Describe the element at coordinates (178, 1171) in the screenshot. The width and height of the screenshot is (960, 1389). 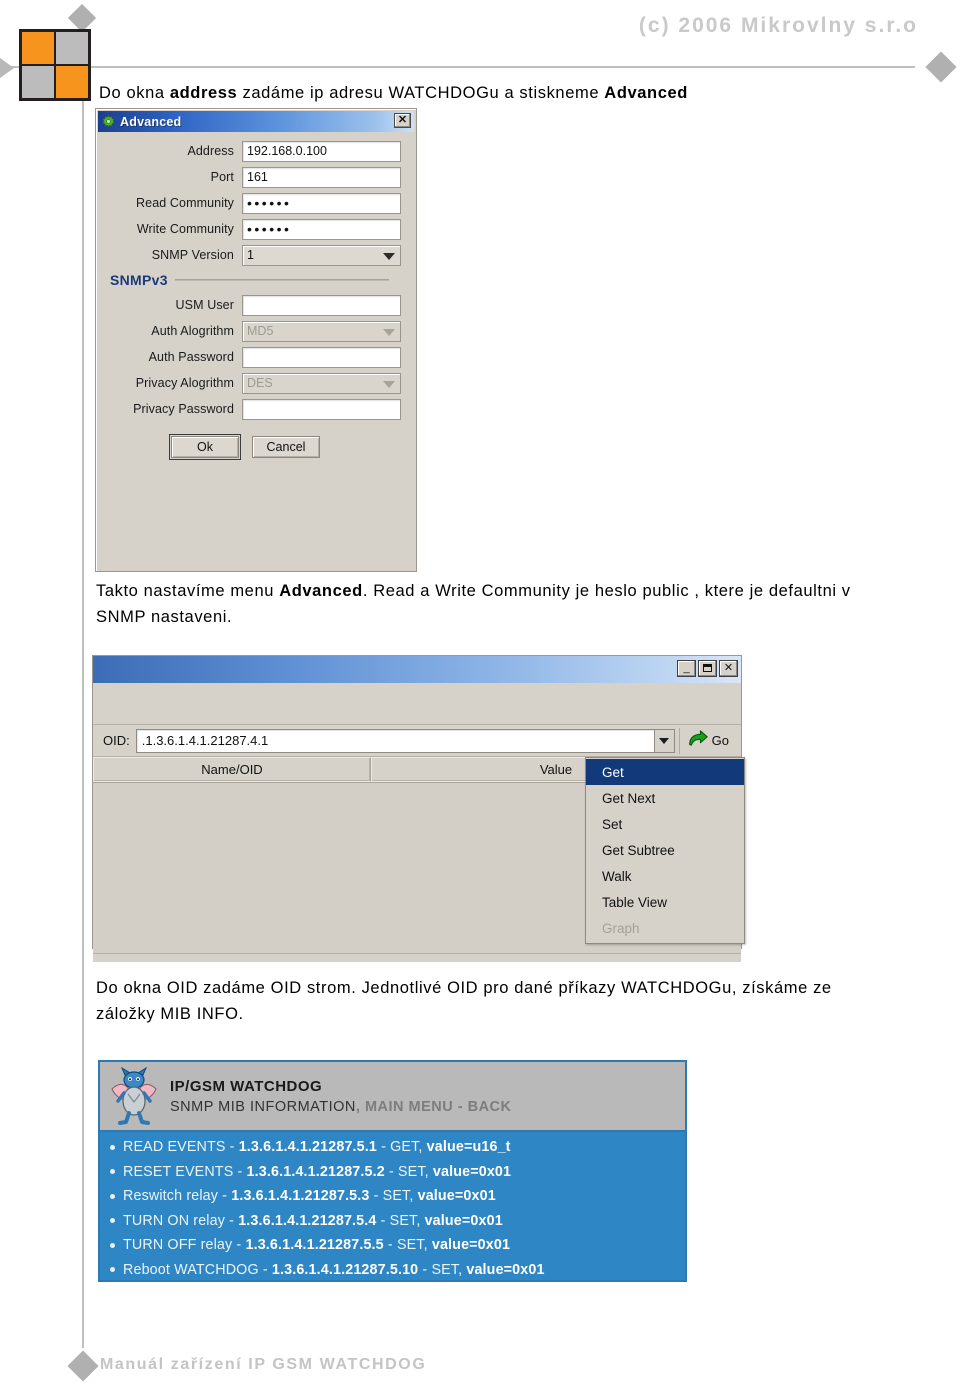
I see `oid-item-name: RESET EVENTS` at that location.